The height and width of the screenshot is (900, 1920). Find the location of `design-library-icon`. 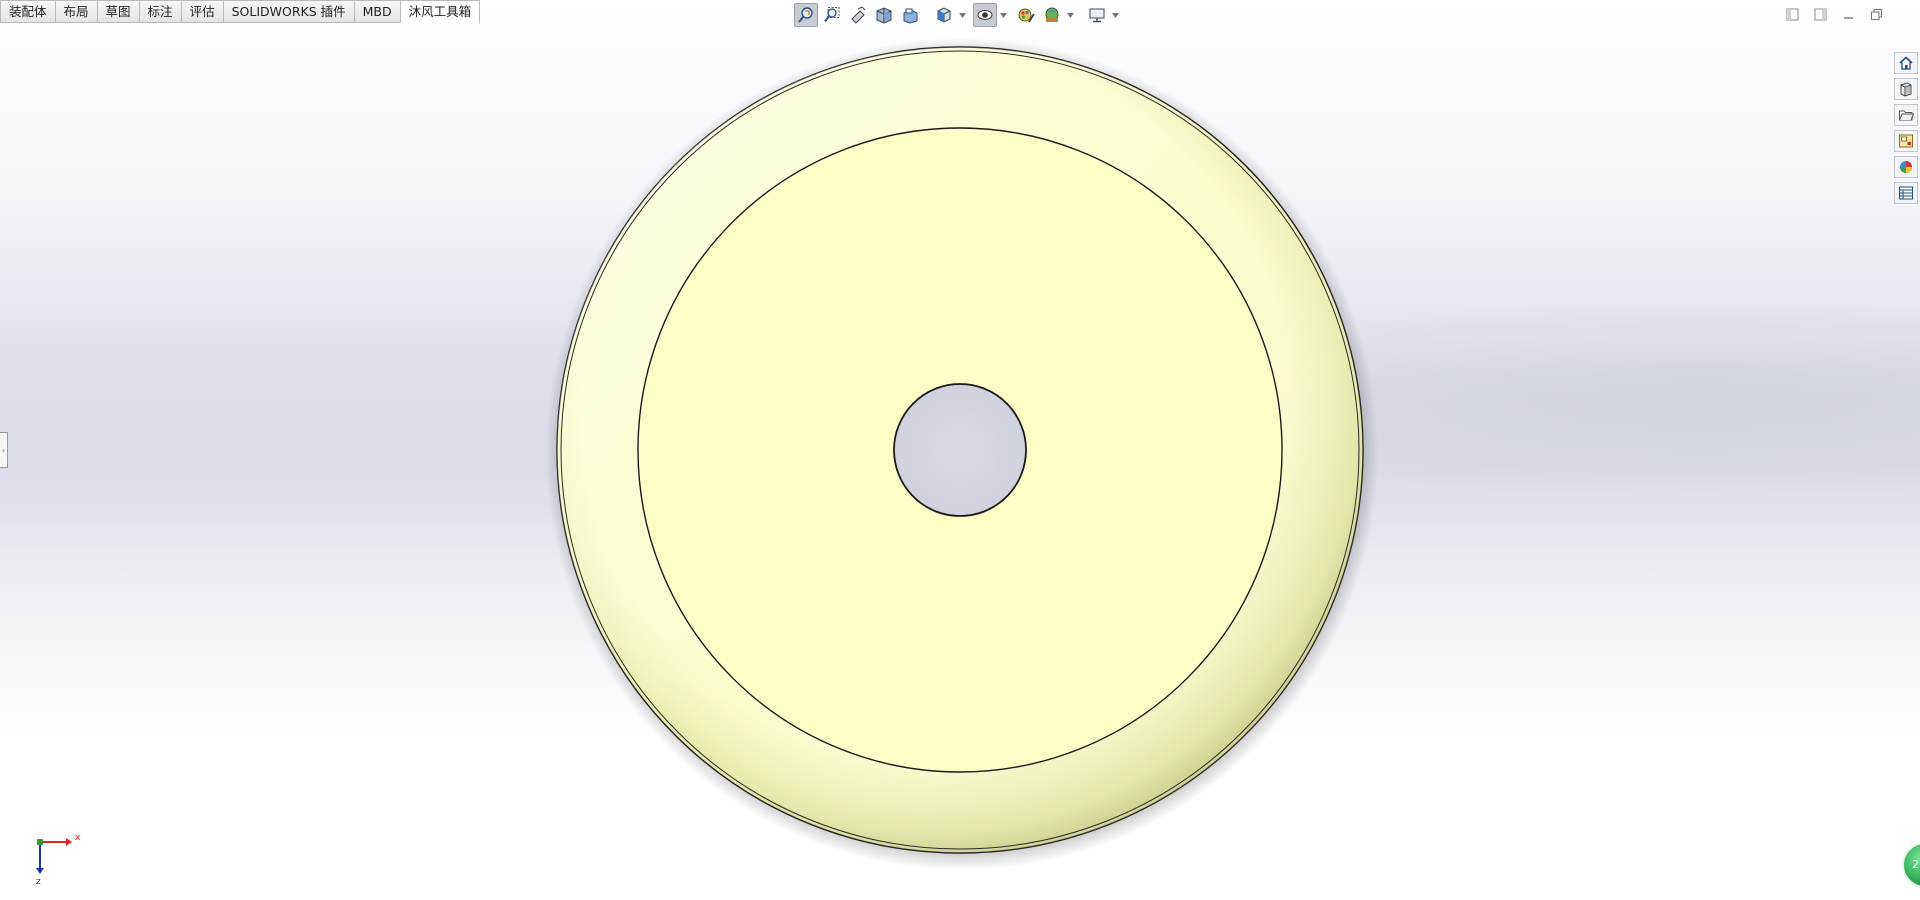

design-library-icon is located at coordinates (1906, 89).